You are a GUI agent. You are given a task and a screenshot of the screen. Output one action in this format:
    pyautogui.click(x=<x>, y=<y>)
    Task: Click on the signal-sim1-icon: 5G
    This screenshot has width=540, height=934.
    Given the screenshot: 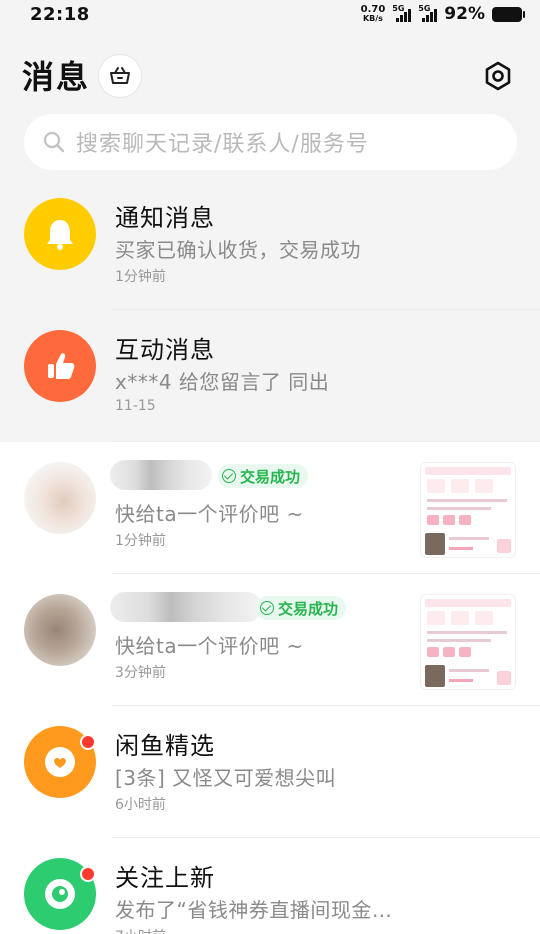 What is the action you would take?
    pyautogui.click(x=402, y=13)
    